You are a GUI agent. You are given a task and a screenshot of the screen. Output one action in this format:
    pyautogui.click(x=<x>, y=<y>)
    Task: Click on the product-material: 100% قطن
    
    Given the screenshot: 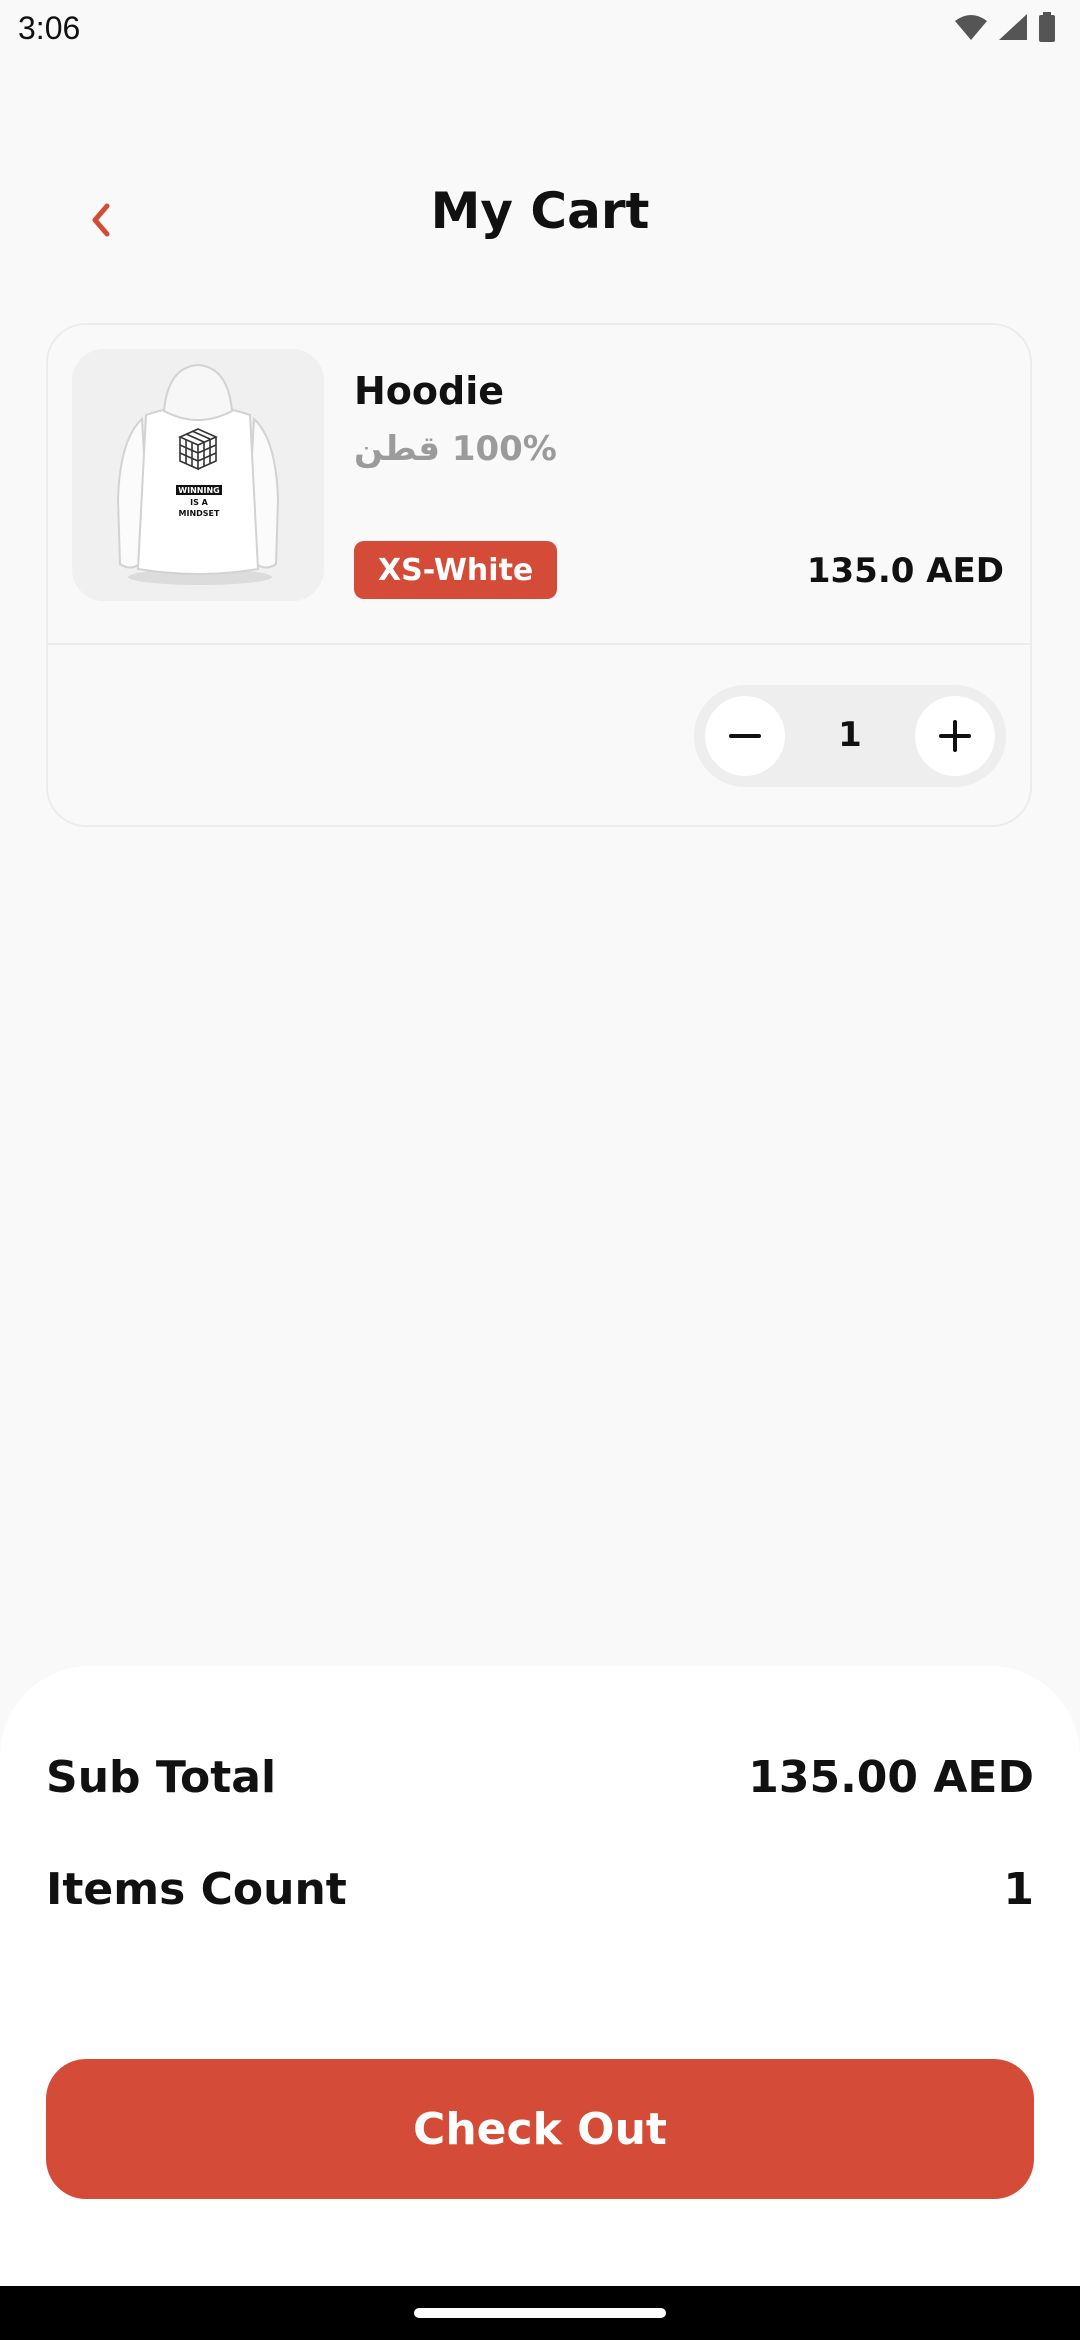 What is the action you would take?
    pyautogui.click(x=455, y=449)
    